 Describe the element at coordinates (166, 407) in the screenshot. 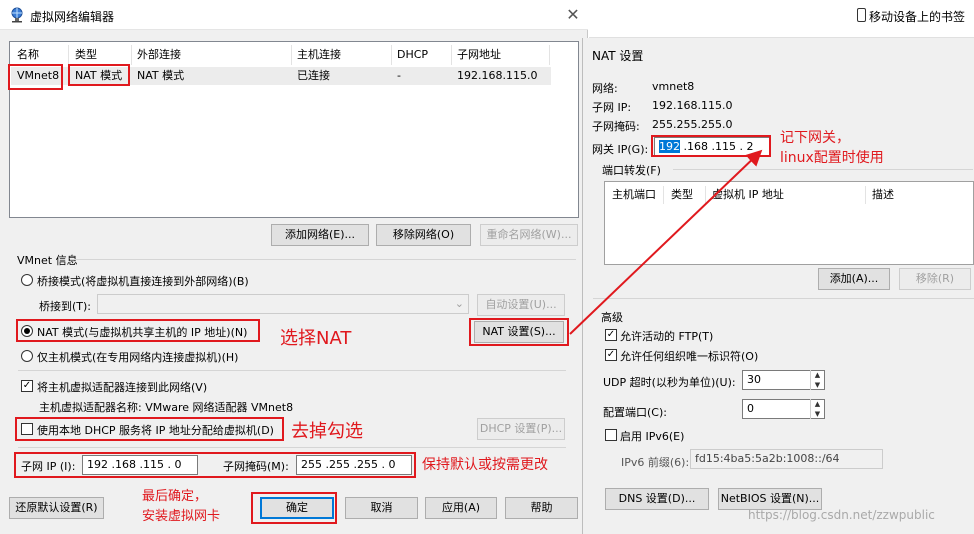

I see `adapter-name-text: 主机虚拟适配器名称: VMware 网络适配器 VMnet8` at that location.